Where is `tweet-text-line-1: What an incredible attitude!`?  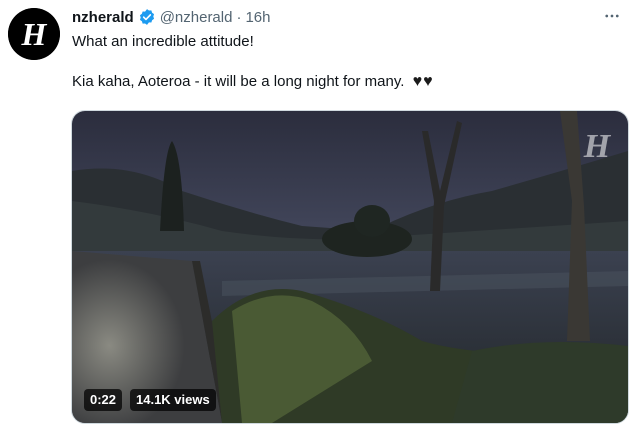
tweet-text-line-1: What an incredible attitude! is located at coordinates (163, 41).